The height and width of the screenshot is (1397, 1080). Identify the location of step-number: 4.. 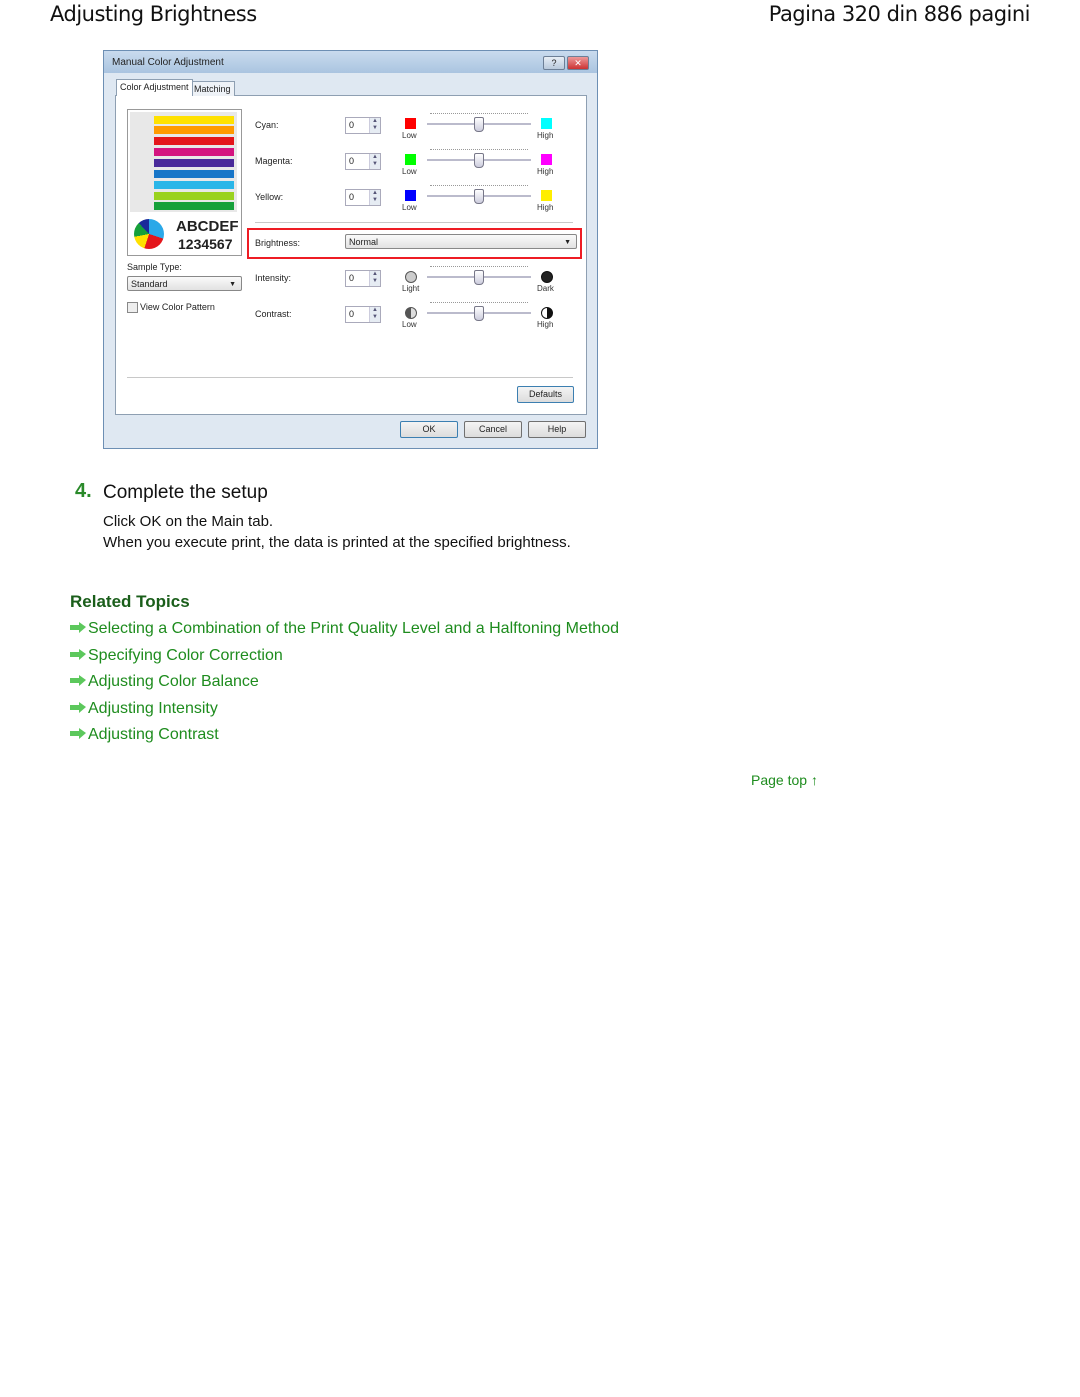
(83, 491).